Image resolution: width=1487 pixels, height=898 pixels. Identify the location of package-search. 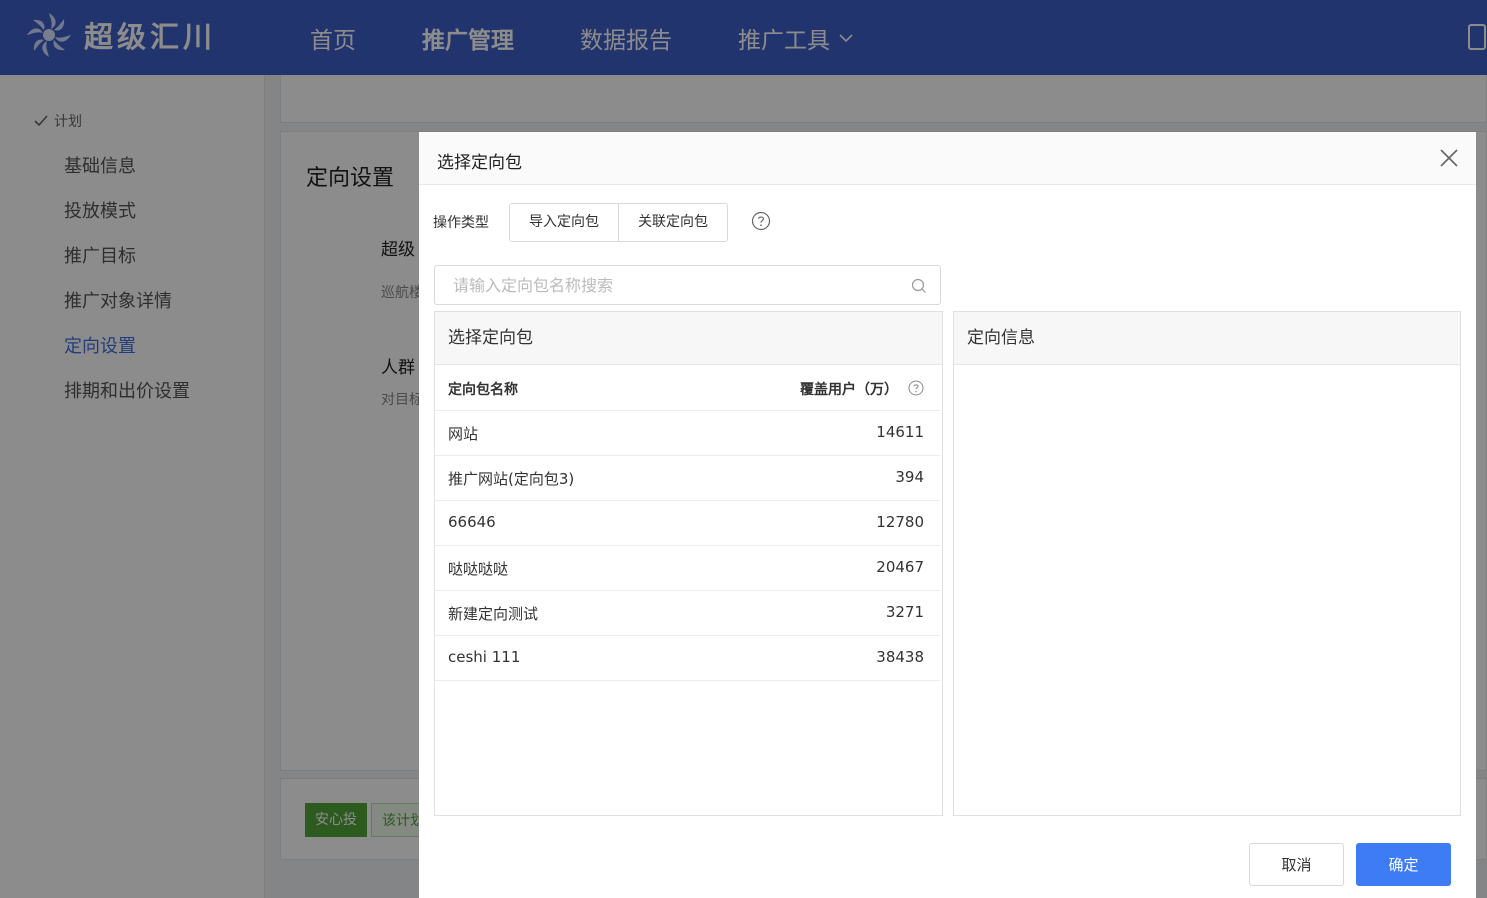
(687, 285).